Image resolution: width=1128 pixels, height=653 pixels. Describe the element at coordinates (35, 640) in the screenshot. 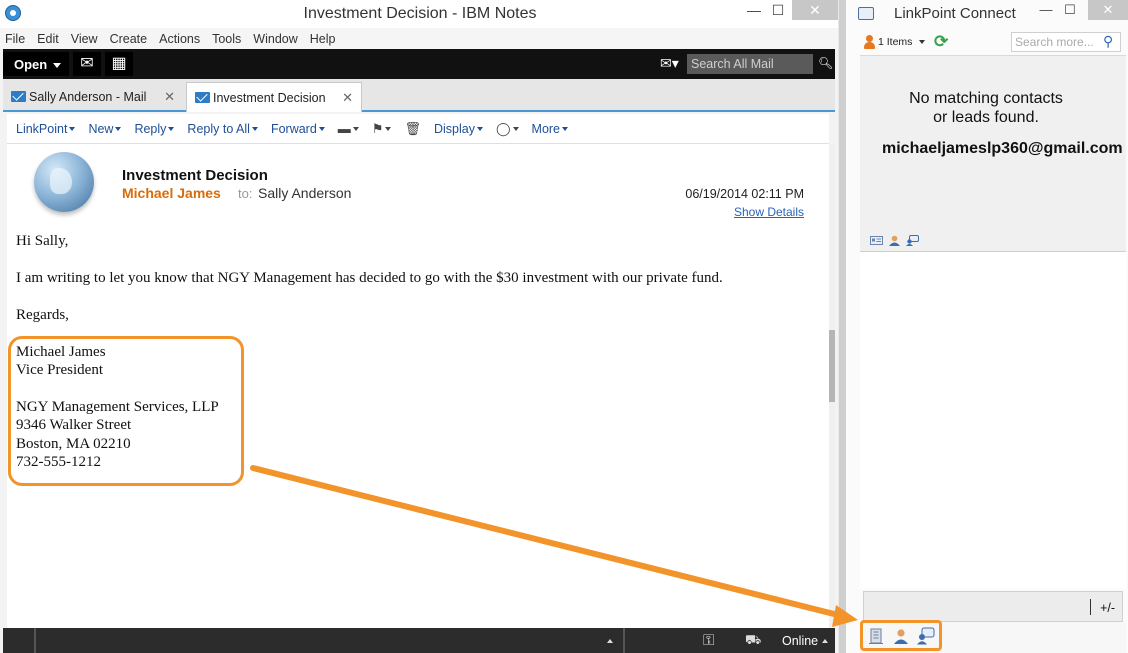

I see `status-divider` at that location.